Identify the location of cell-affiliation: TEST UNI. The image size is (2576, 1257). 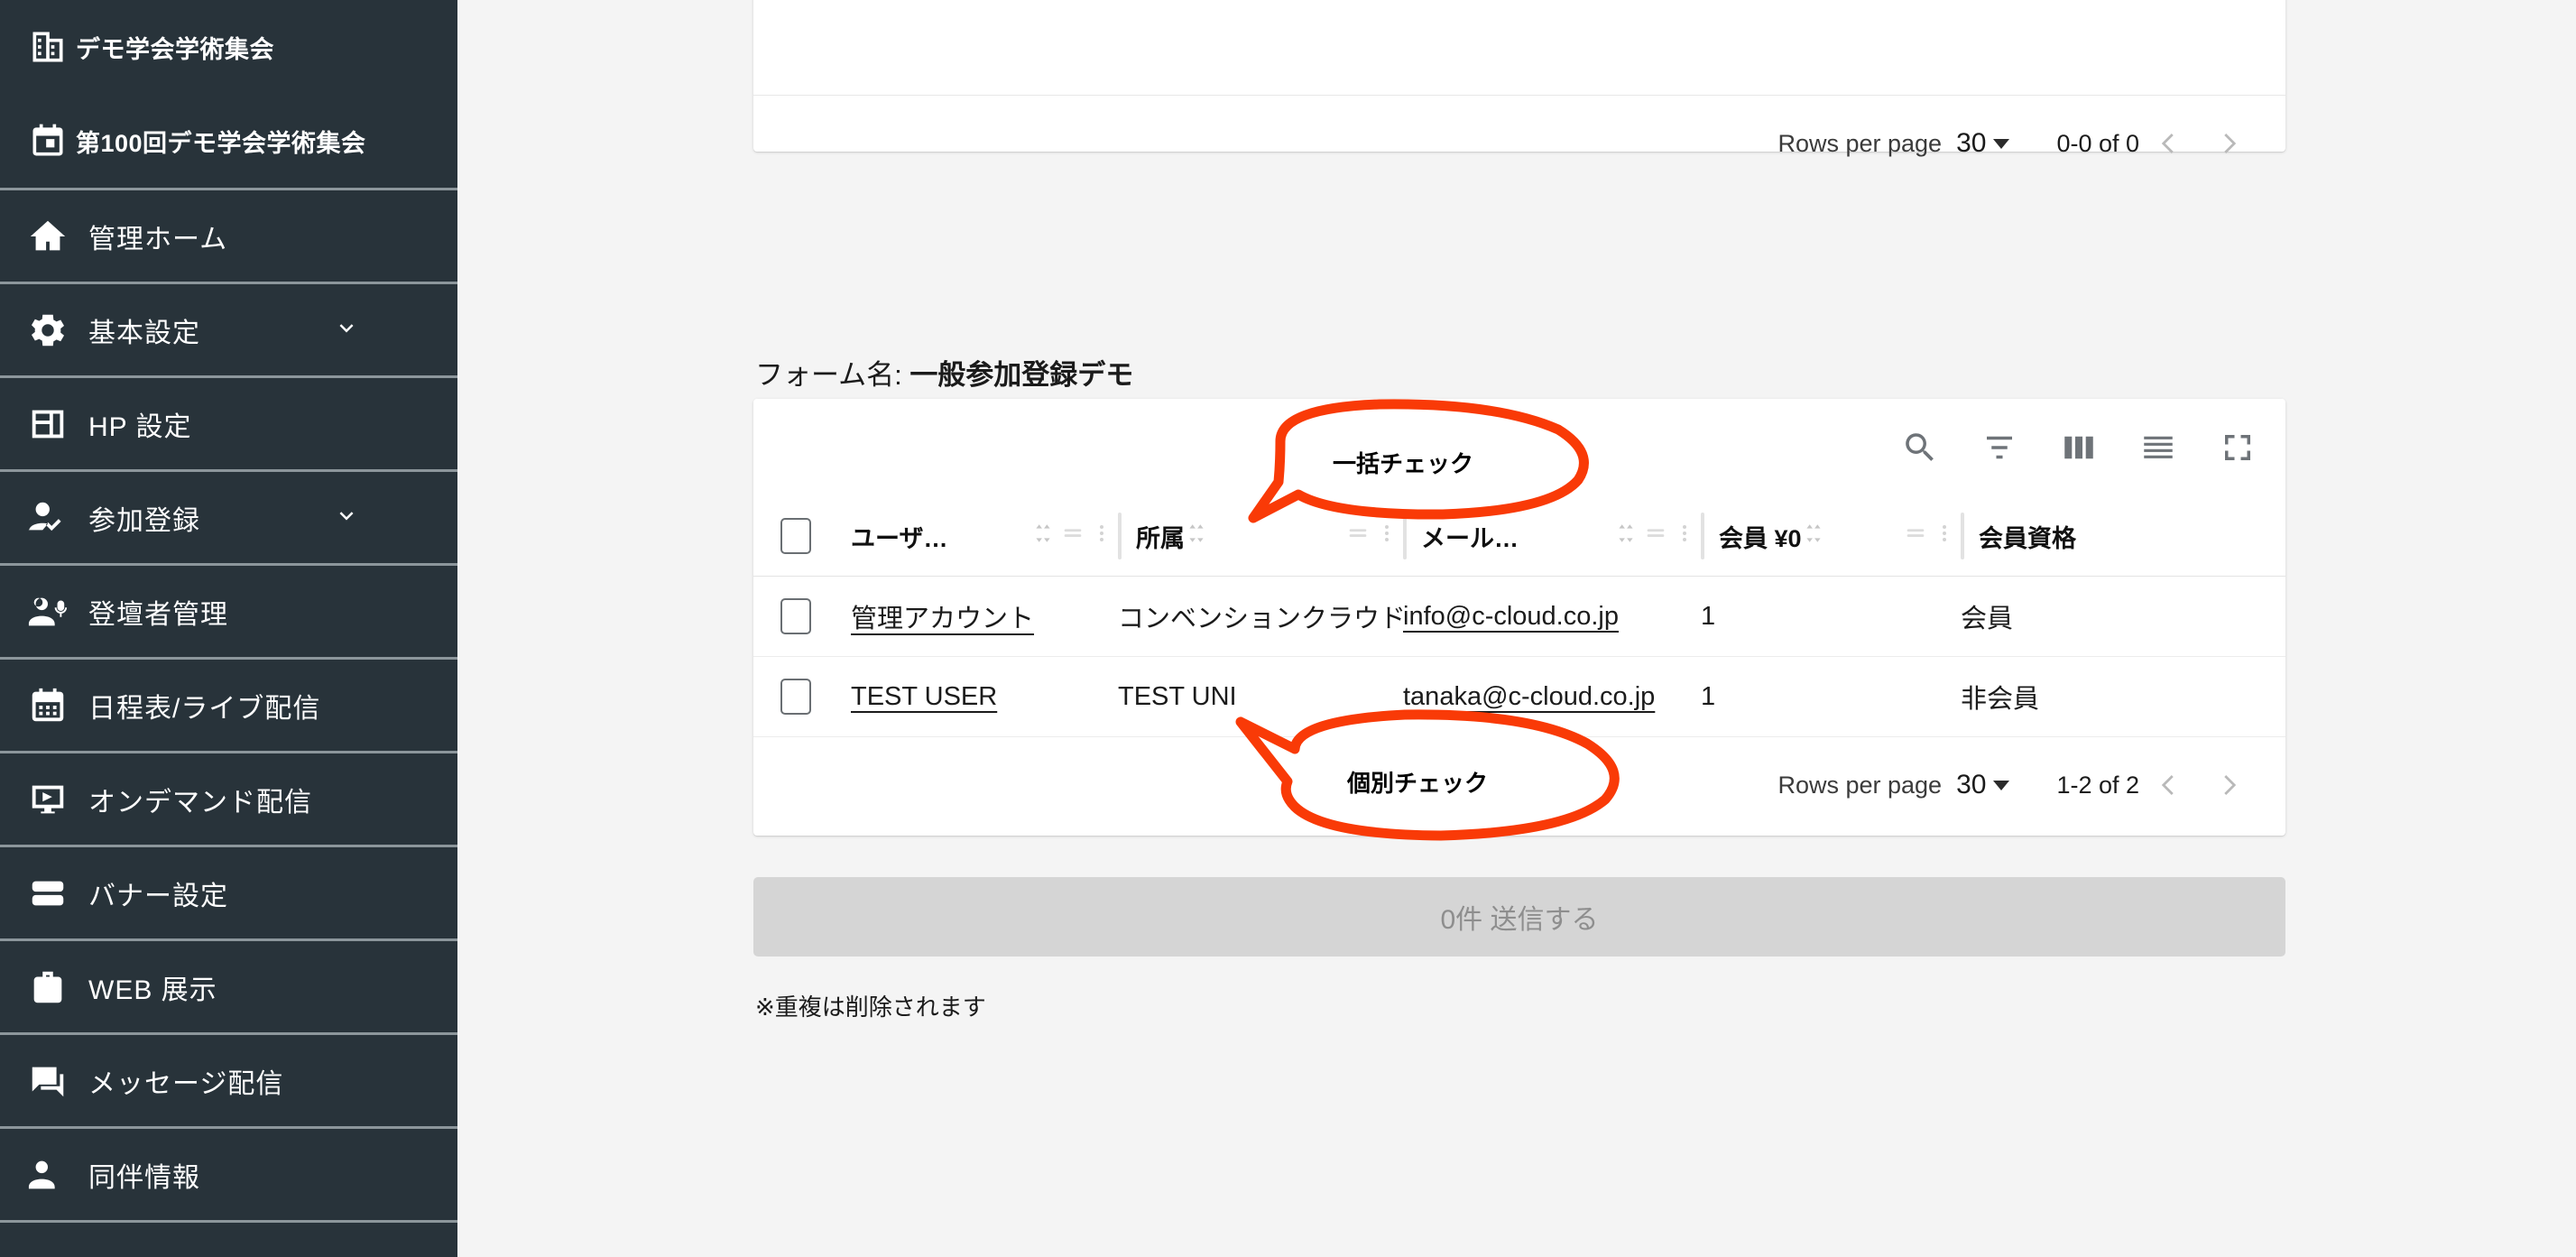
(1260, 696).